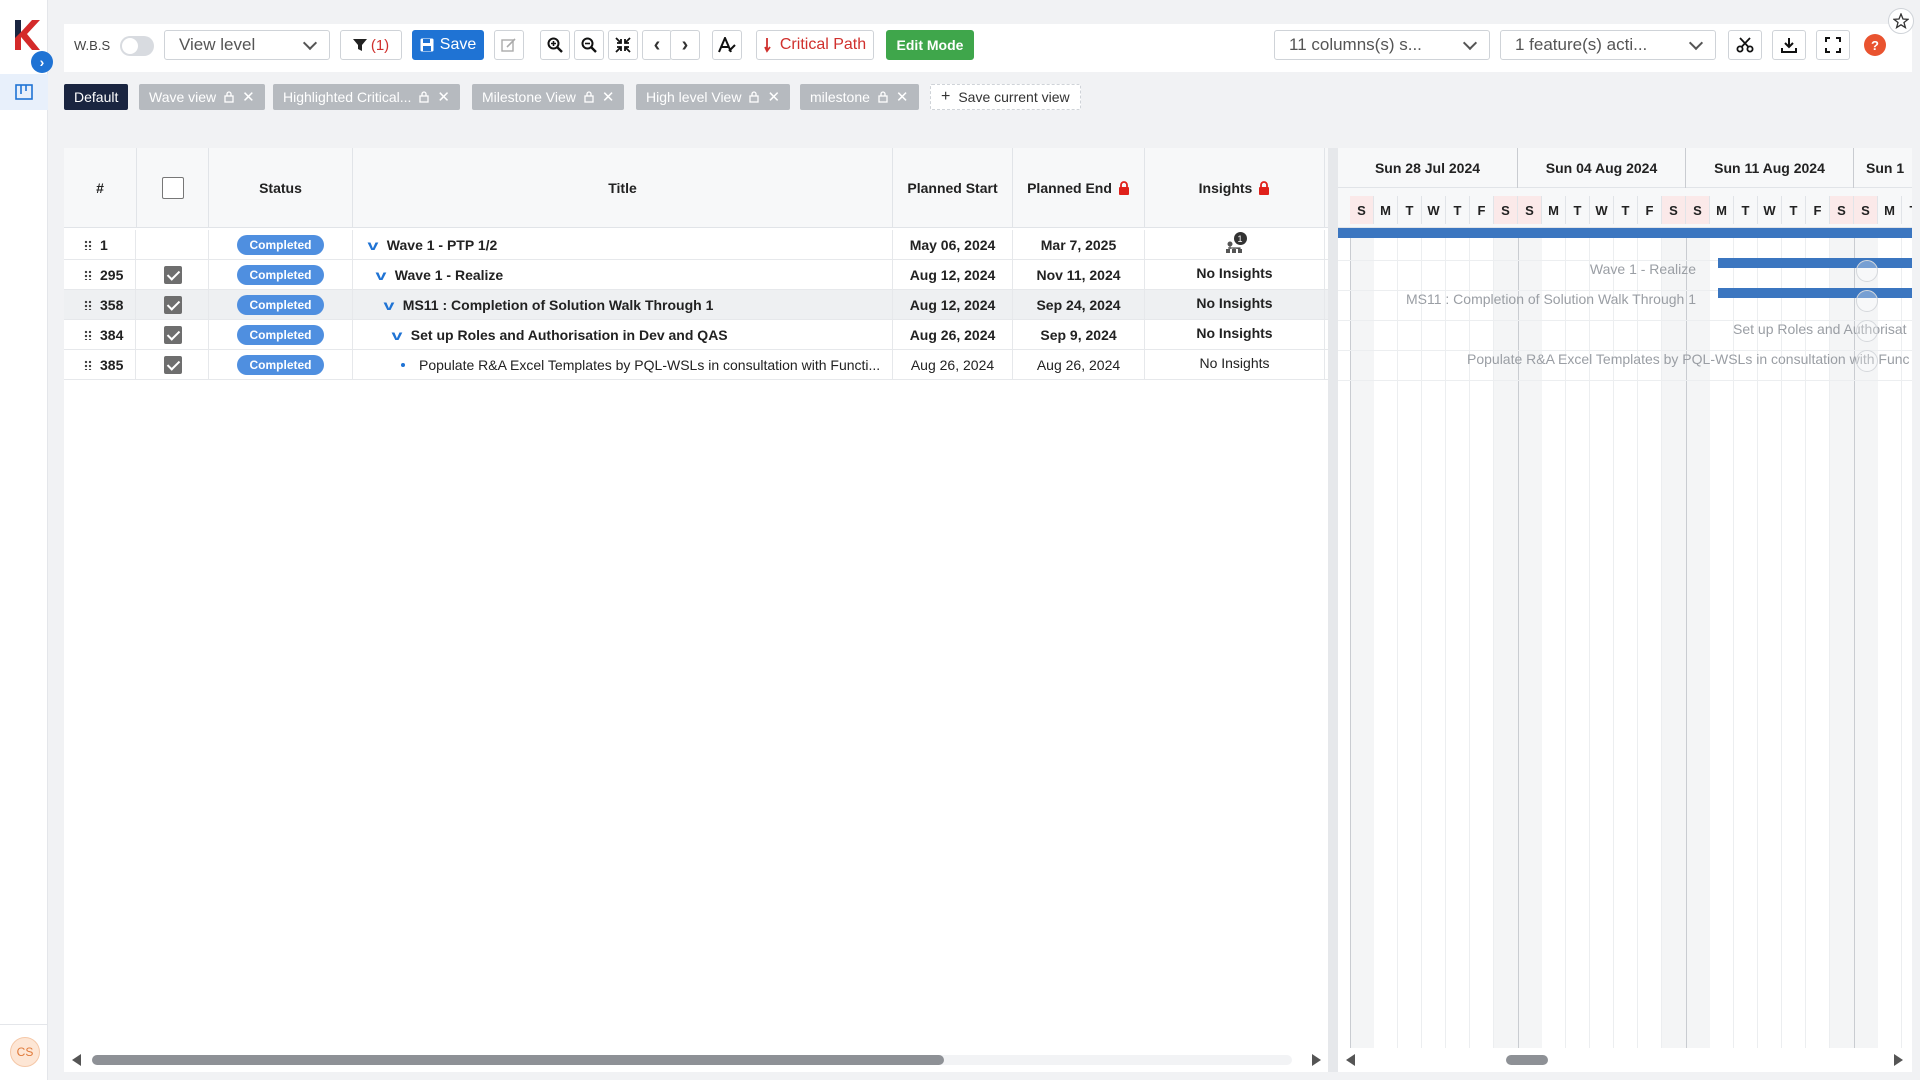  I want to click on save-current-view-button: + Save current view, so click(1005, 97).